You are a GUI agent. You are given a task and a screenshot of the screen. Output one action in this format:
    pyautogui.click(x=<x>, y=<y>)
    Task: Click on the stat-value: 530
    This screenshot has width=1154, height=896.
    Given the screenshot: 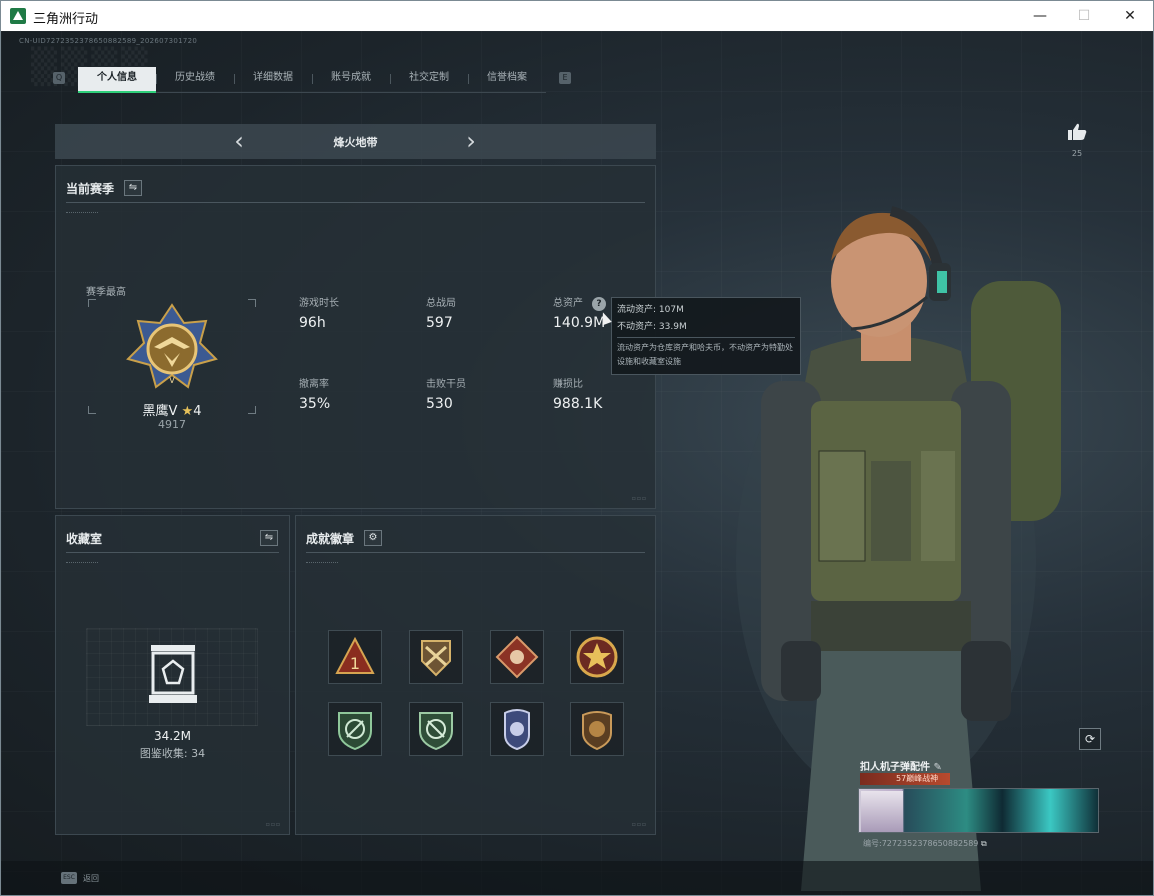 What is the action you would take?
    pyautogui.click(x=439, y=404)
    